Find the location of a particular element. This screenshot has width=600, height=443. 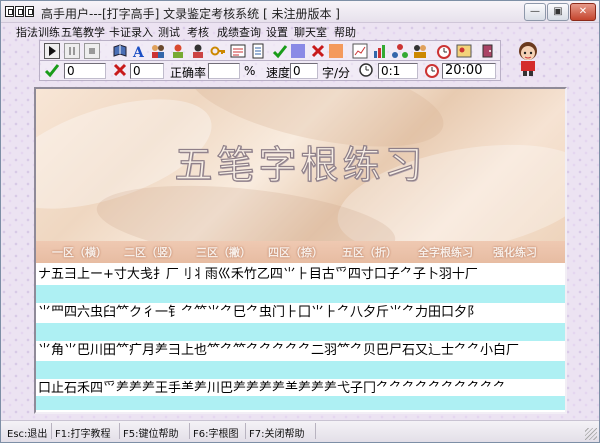

key-icon is located at coordinates (218, 51).